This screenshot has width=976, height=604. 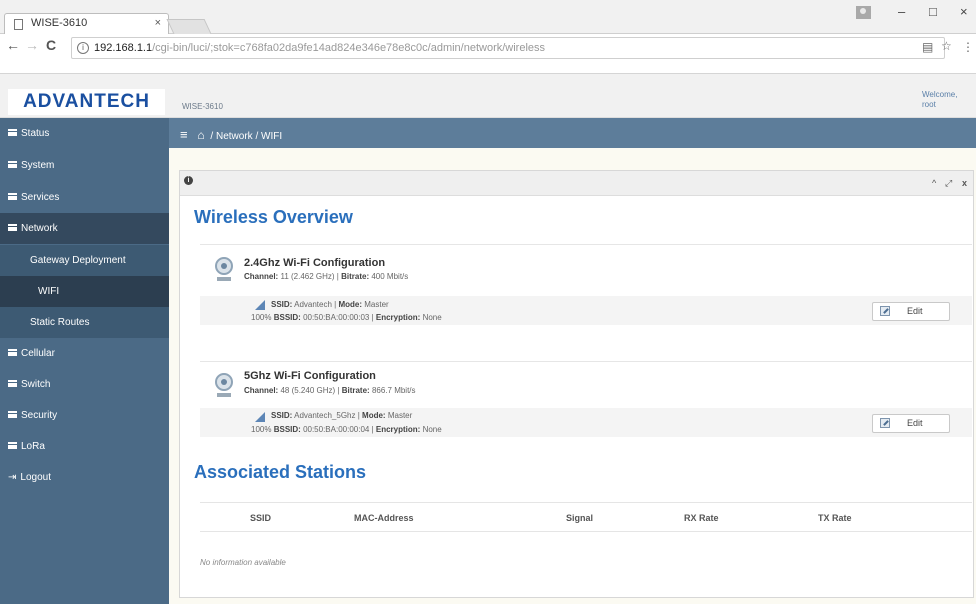 I want to click on breadcrumb-sep: /, so click(x=212, y=136).